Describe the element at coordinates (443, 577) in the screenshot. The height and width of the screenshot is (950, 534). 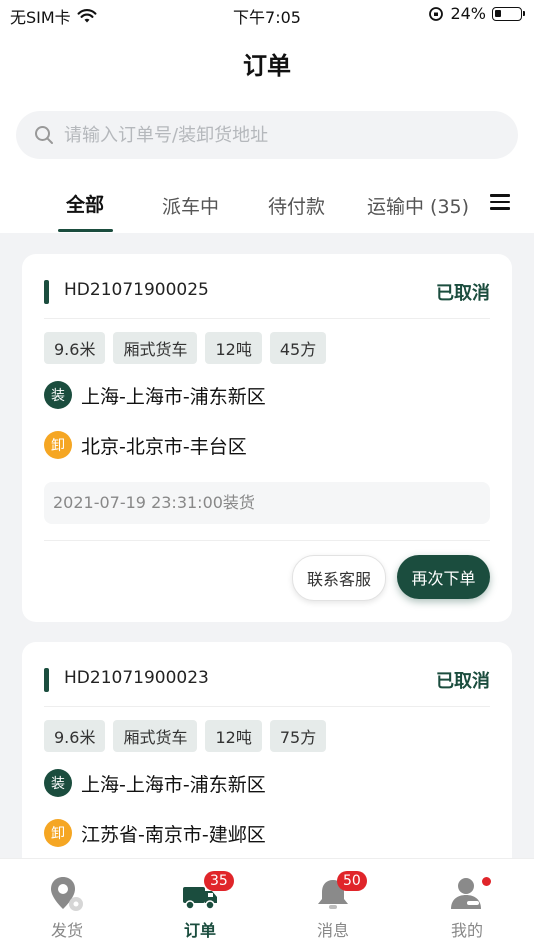
I see `reorder-button: 再次下单` at that location.